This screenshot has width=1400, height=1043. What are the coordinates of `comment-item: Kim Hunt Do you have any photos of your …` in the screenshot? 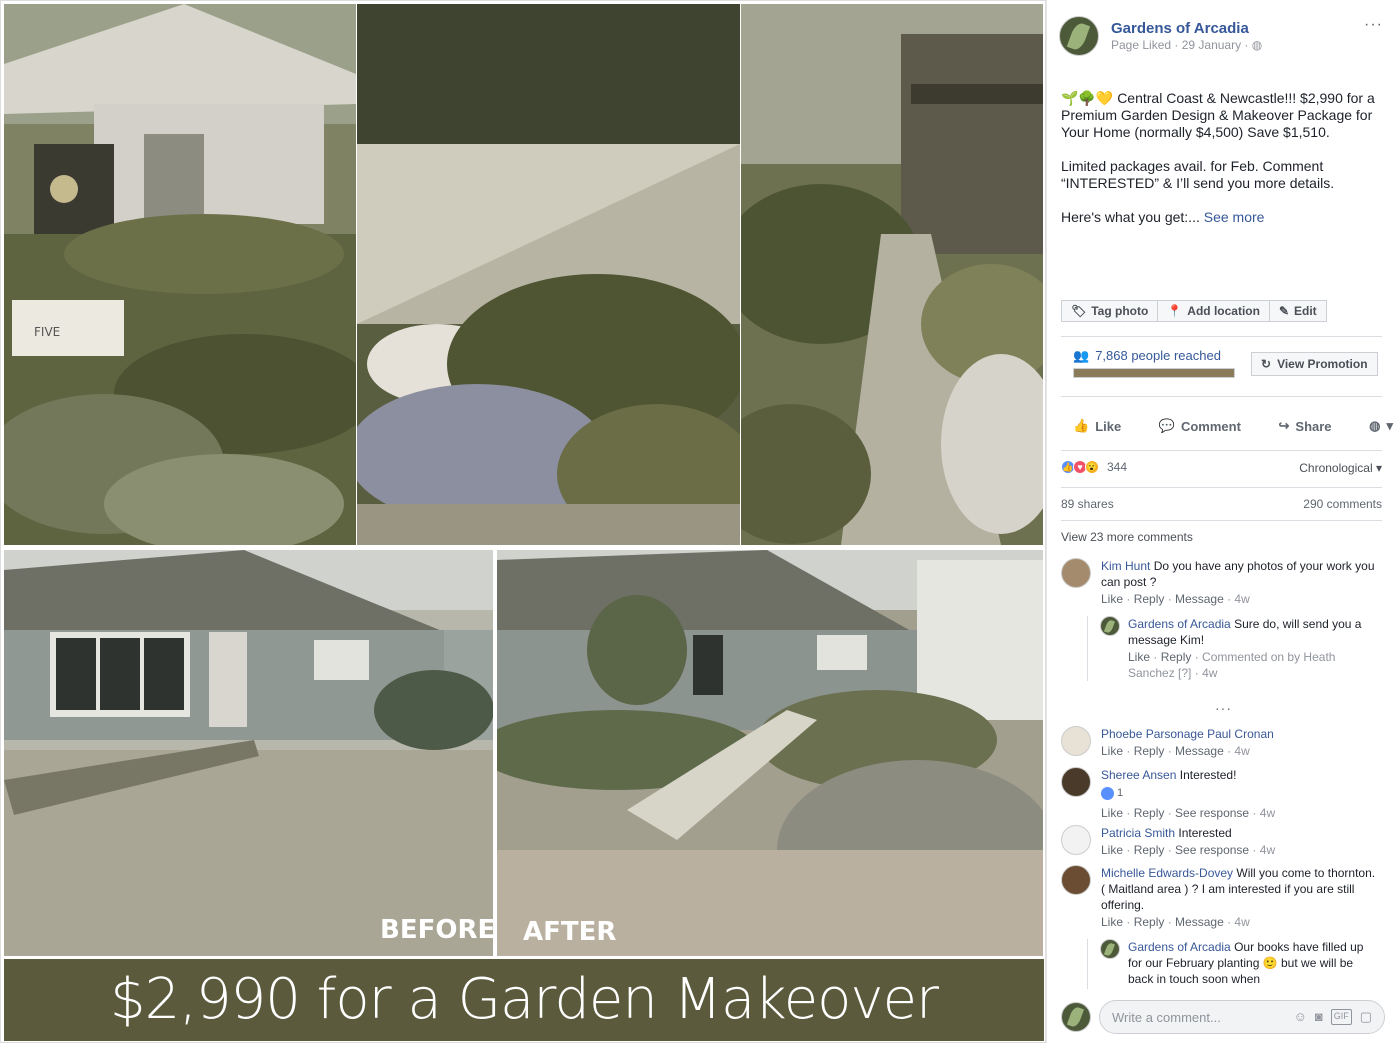 It's located at (1221, 582).